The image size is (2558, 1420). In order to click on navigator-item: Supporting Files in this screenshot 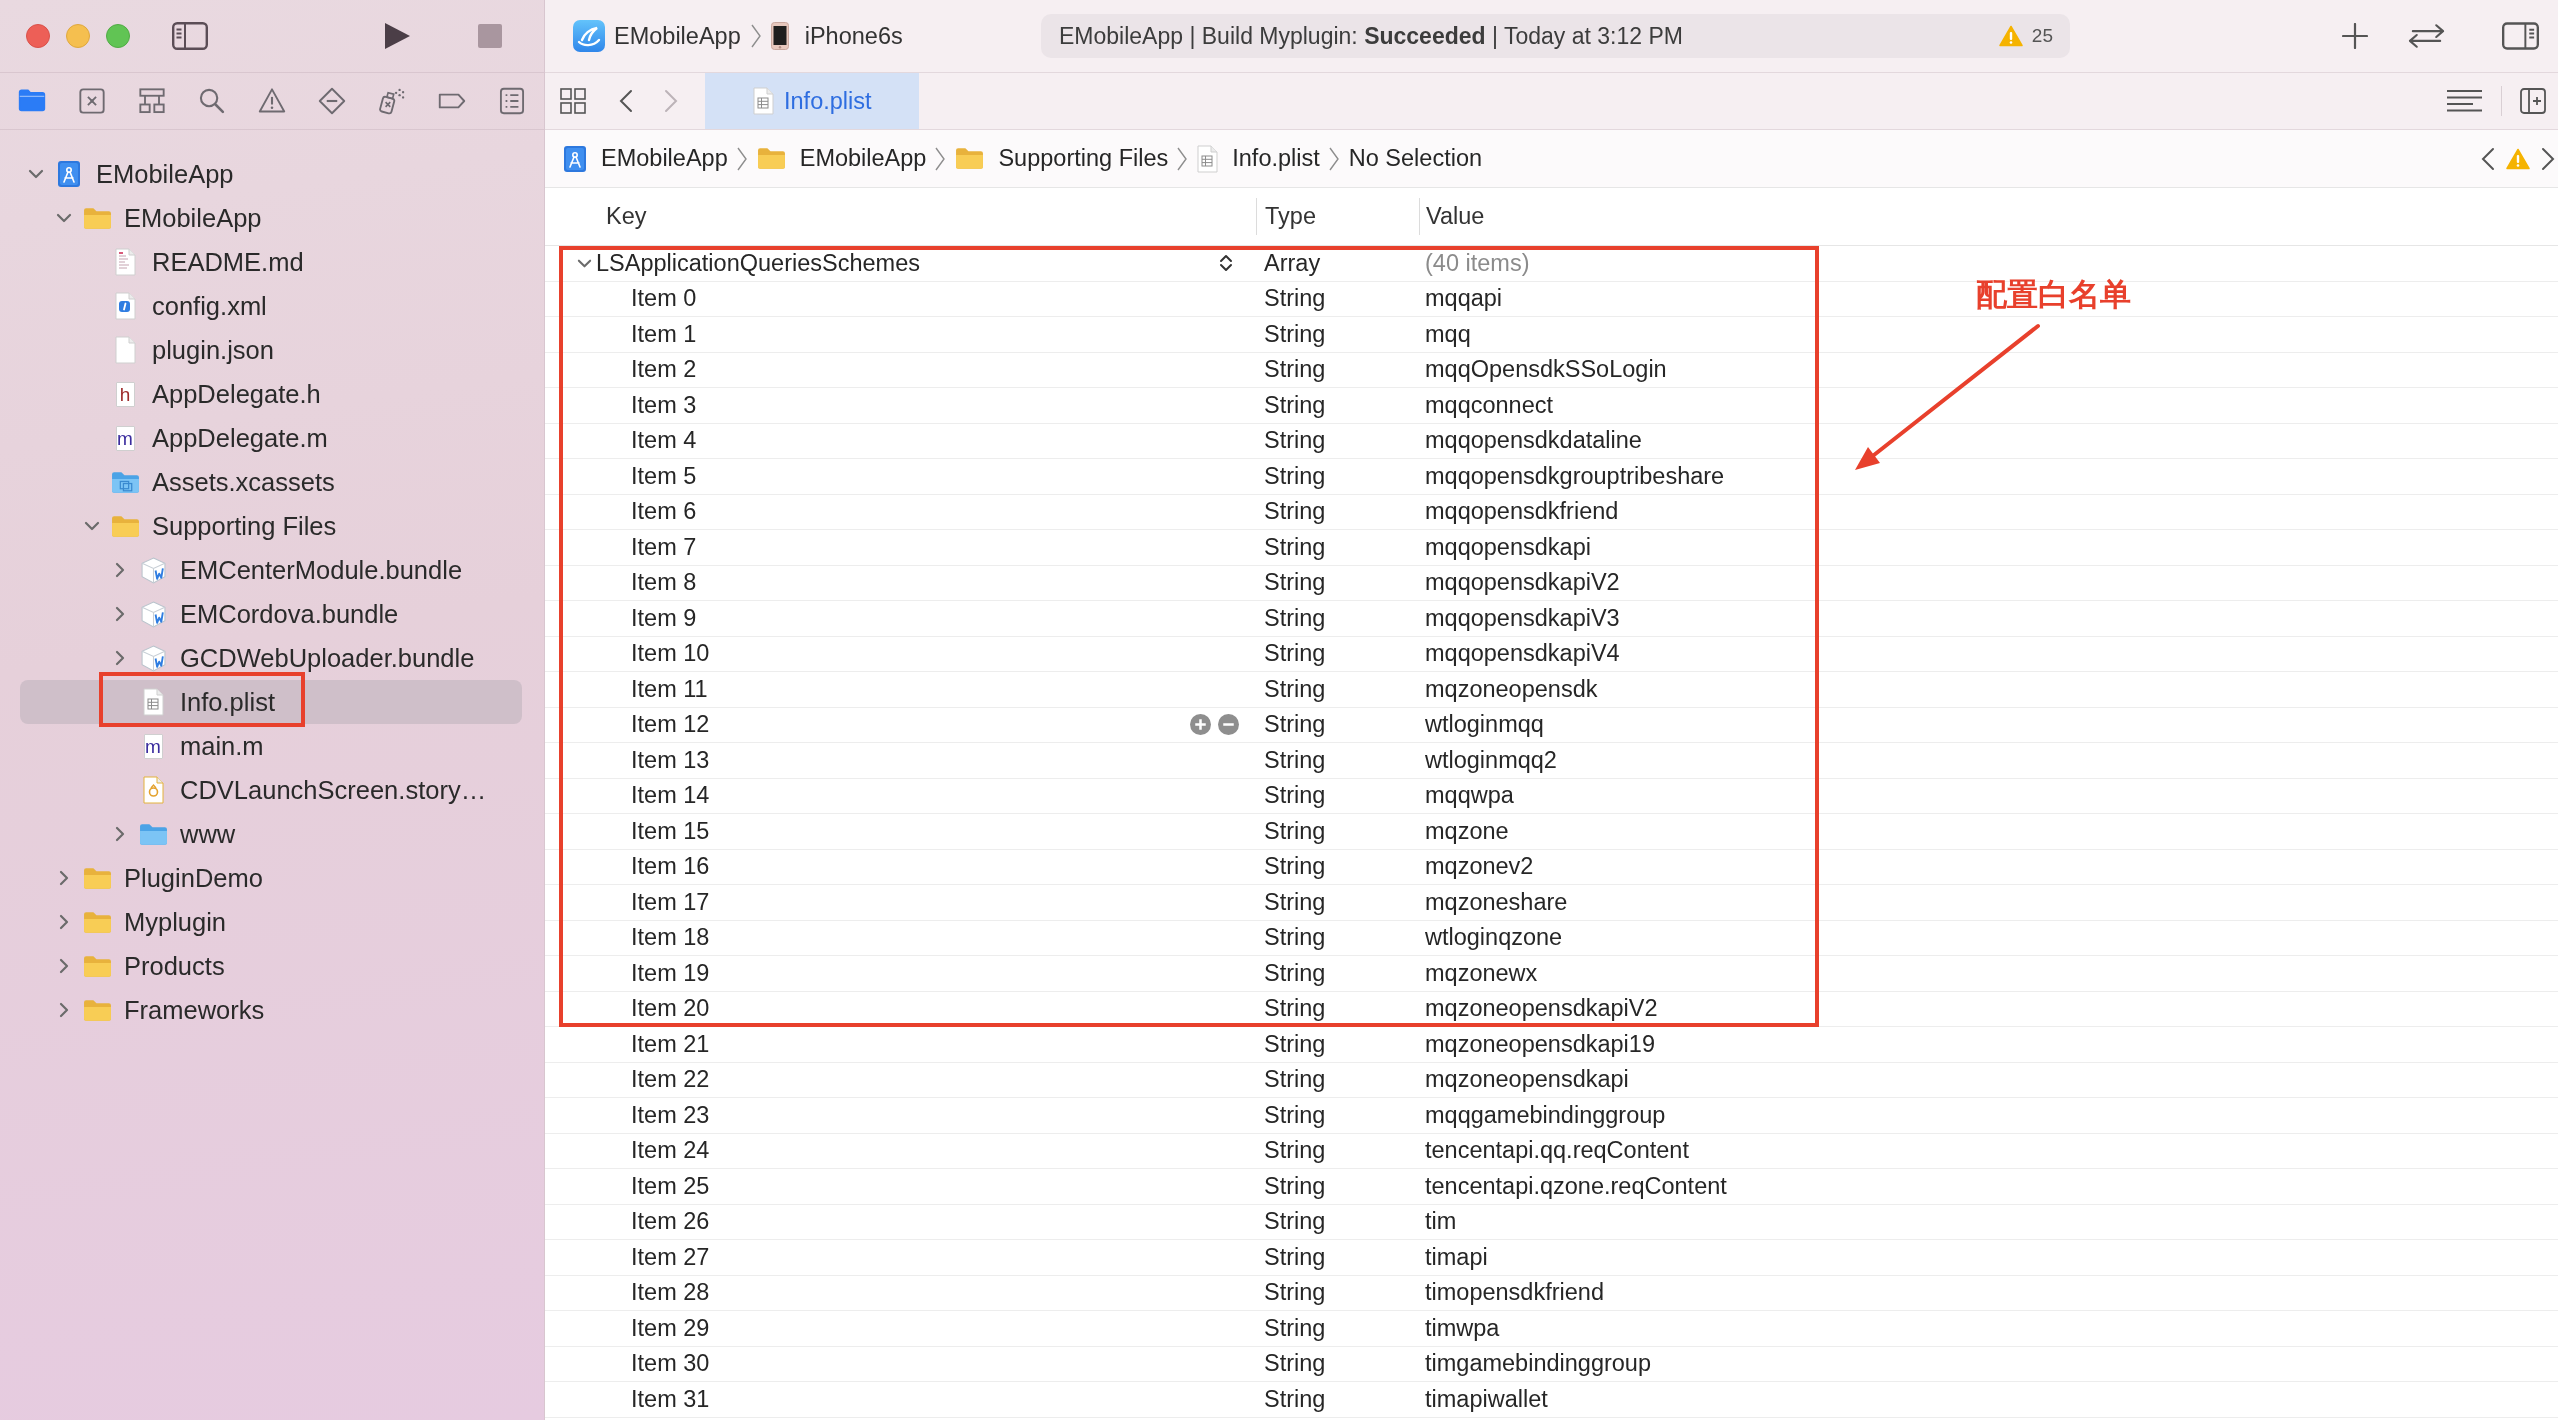, I will do `click(271, 526)`.